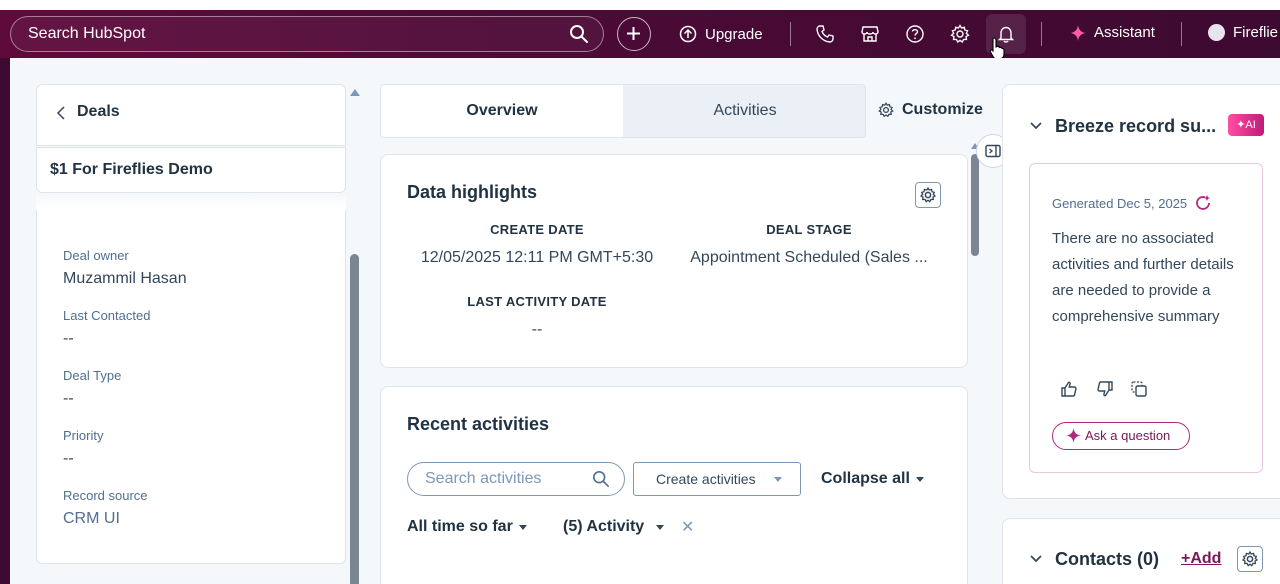 The image size is (1280, 584). I want to click on record-tabs: Overview Activities, so click(623, 111).